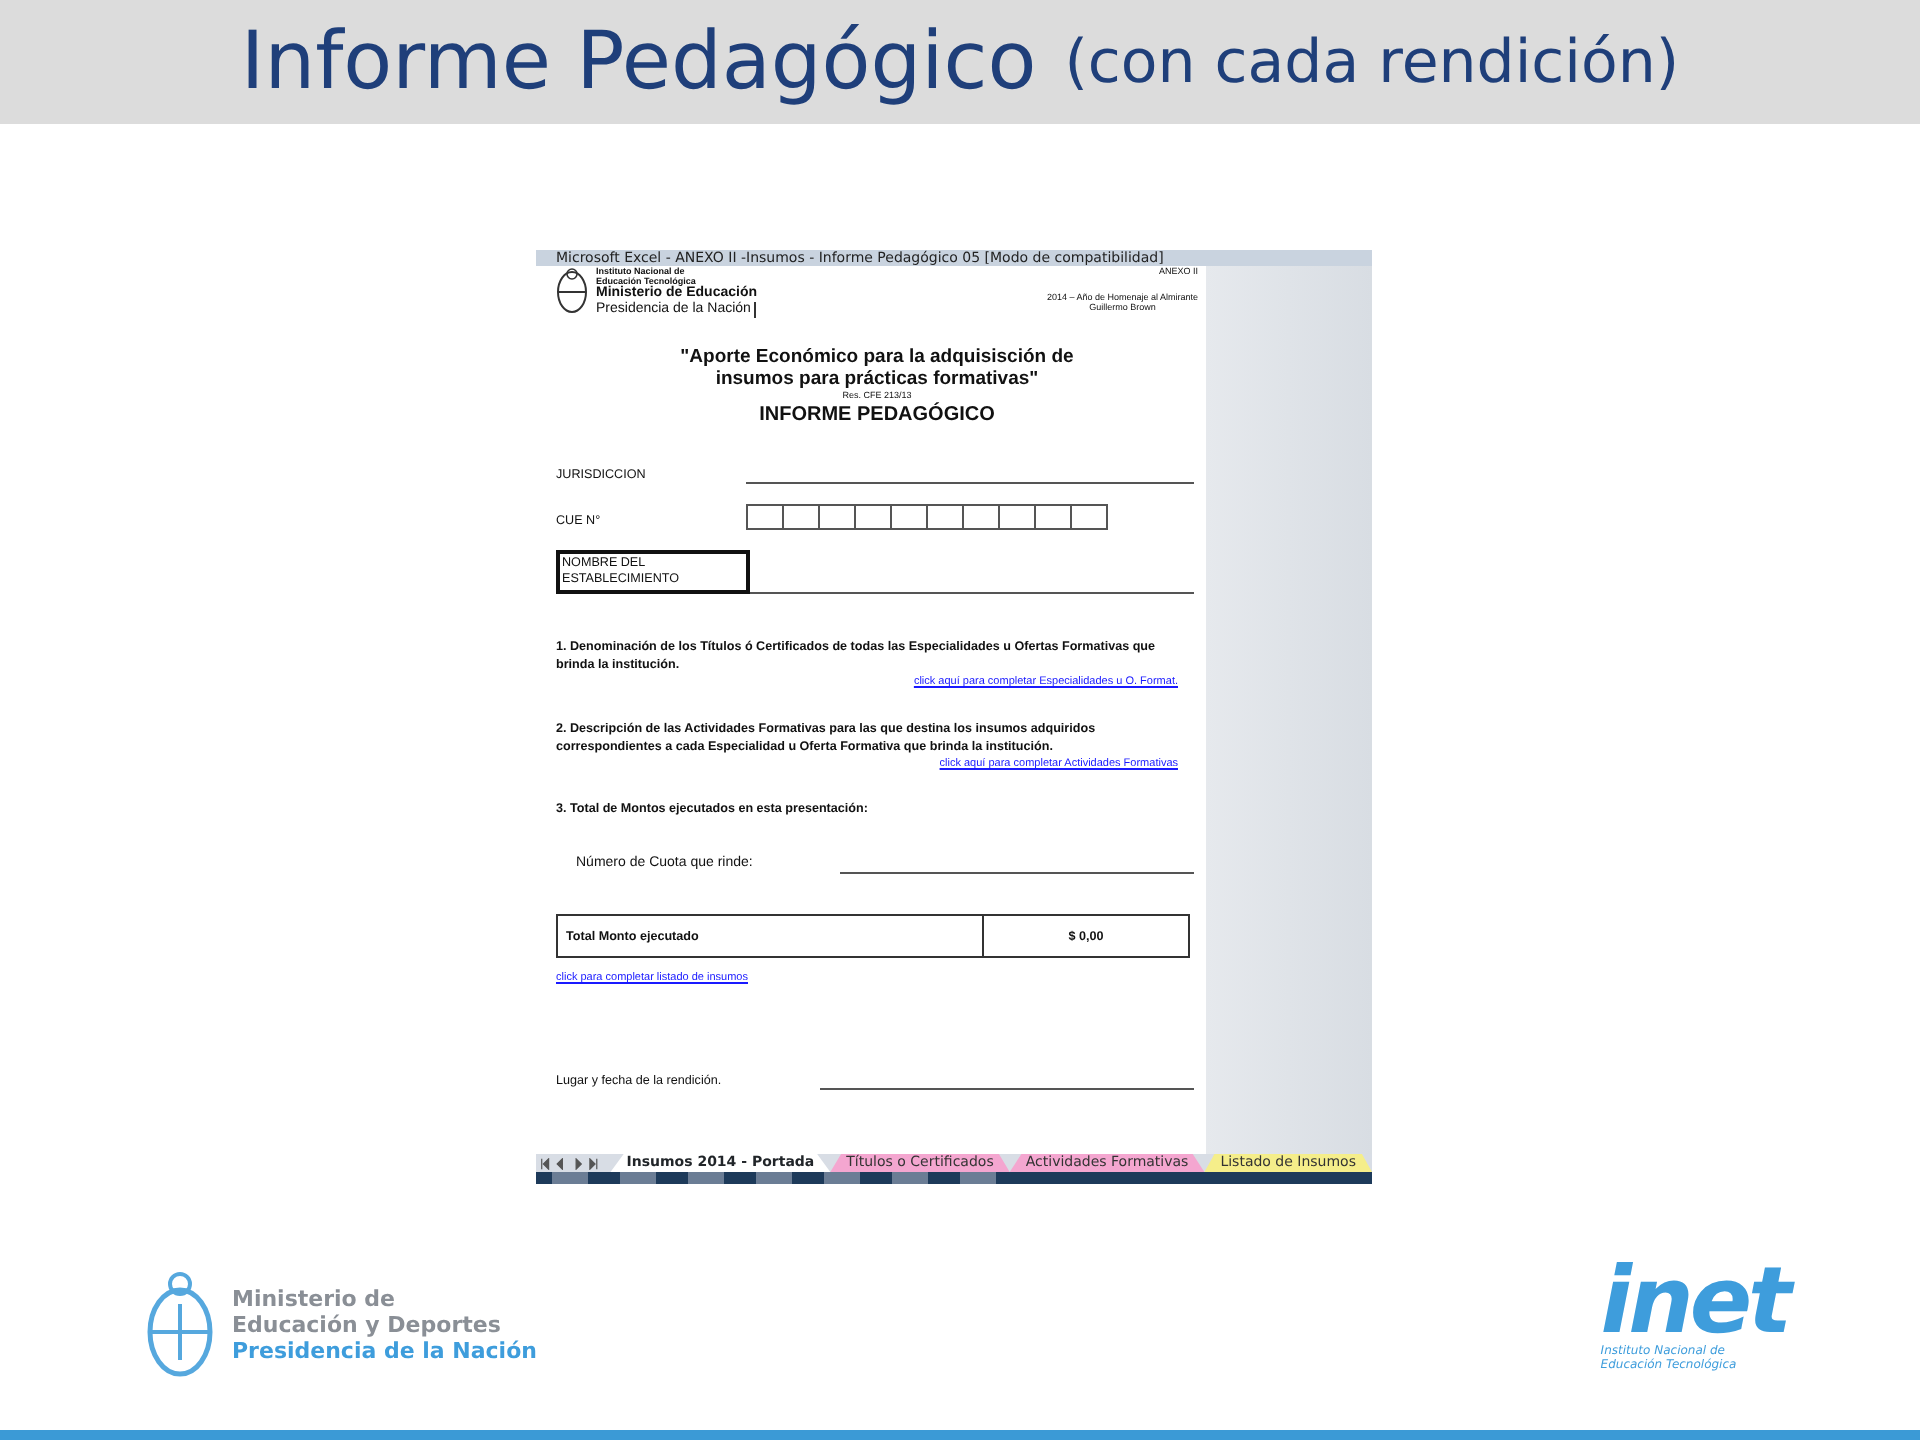 Image resolution: width=1920 pixels, height=1440 pixels. What do you see at coordinates (638, 62) in the screenshot?
I see `slide-title: Informe Pedagógico` at bounding box center [638, 62].